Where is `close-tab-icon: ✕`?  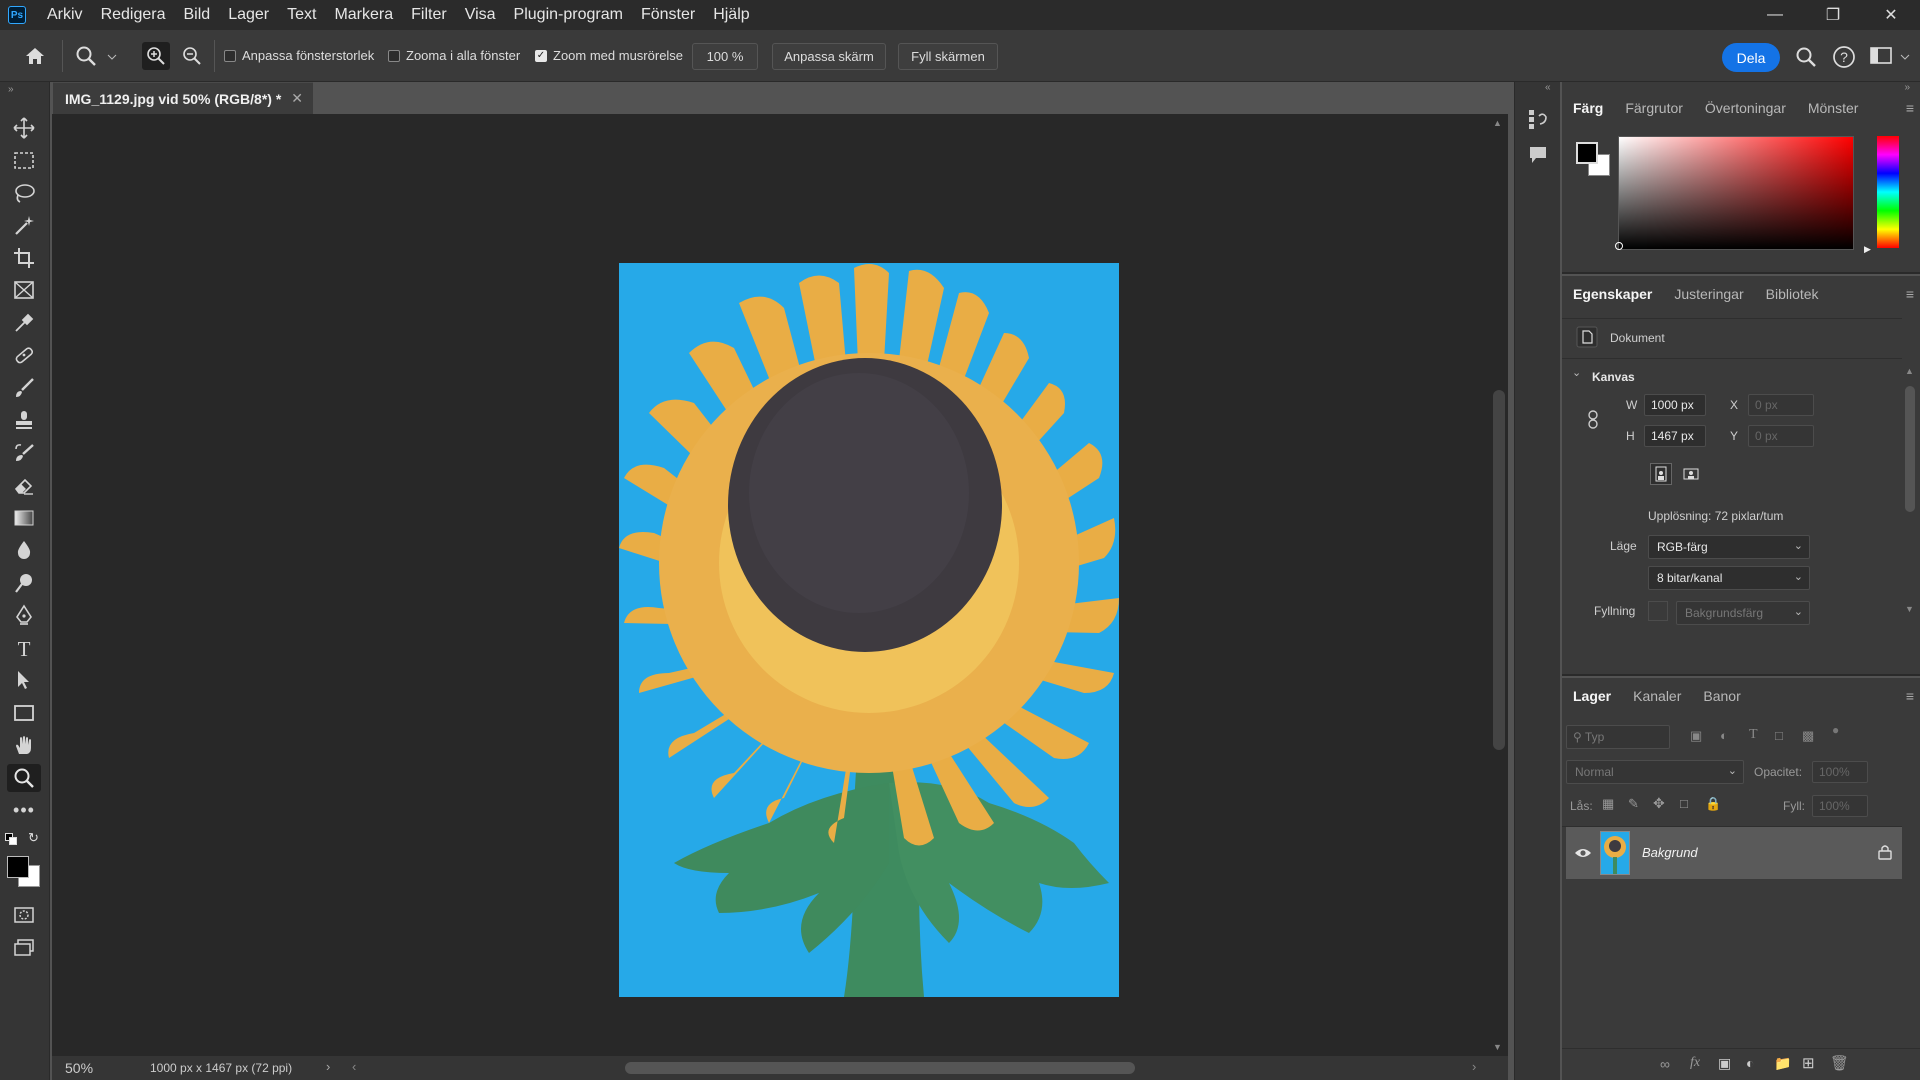
close-tab-icon: ✕ is located at coordinates (297, 98).